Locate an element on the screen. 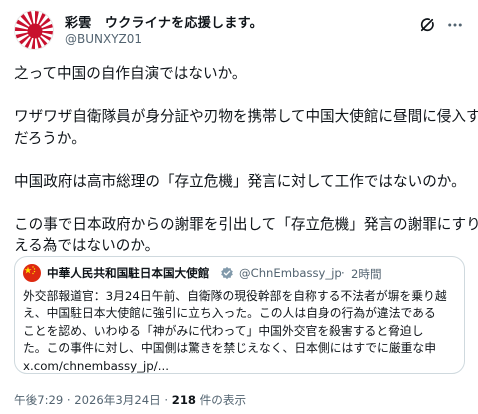 Image resolution: width=478 pixels, height=414 pixels. post-line: 之って中国の自作自演ではないか。 is located at coordinates (130, 73).